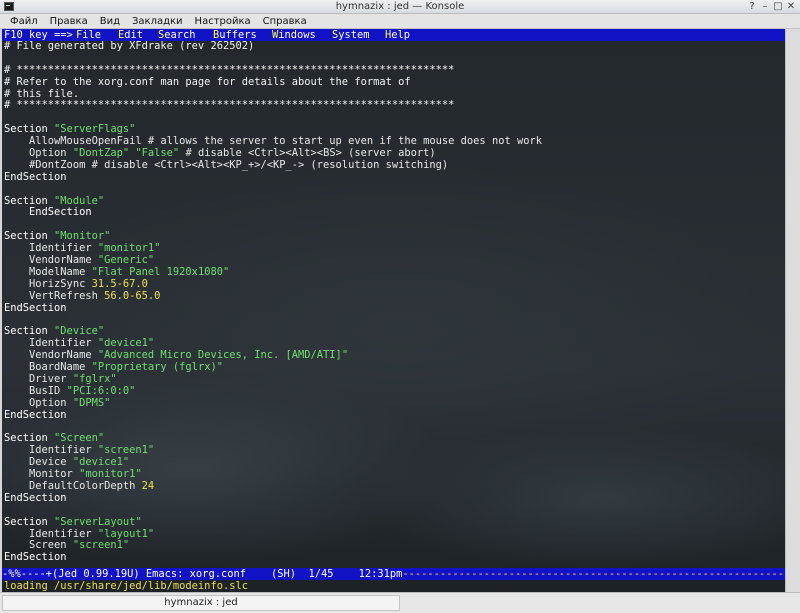 The width and height of the screenshot is (800, 613). I want to click on taskbar-tab-konsole: hymnazix : jed, so click(201, 603).